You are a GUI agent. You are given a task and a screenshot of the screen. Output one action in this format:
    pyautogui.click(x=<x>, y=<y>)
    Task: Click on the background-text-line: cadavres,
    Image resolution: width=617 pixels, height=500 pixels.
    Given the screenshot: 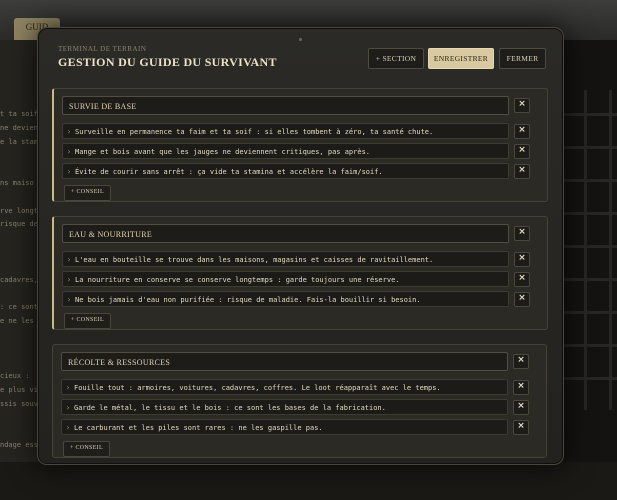 What is the action you would take?
    pyautogui.click(x=19, y=279)
    